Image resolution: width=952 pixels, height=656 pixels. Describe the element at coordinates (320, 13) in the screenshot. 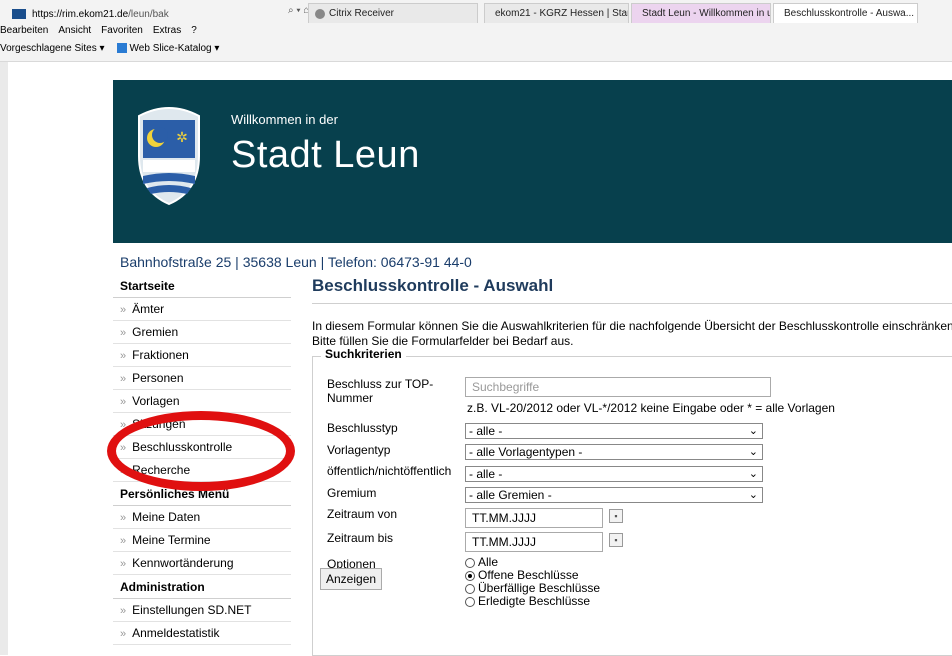

I see `citrix-icon` at that location.